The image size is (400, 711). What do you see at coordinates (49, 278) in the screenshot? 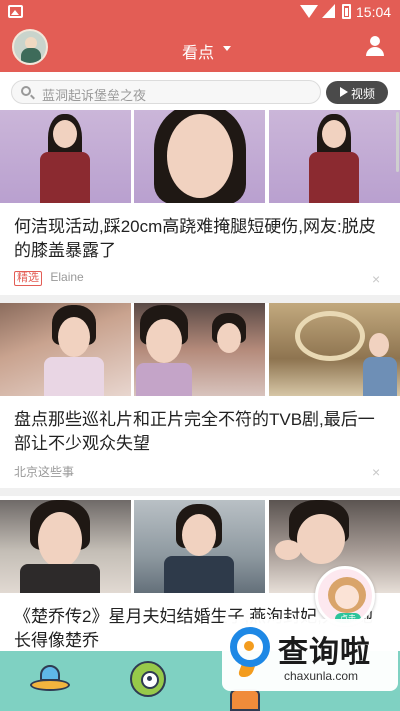
I see `item-meta: 精选 Elaine` at bounding box center [49, 278].